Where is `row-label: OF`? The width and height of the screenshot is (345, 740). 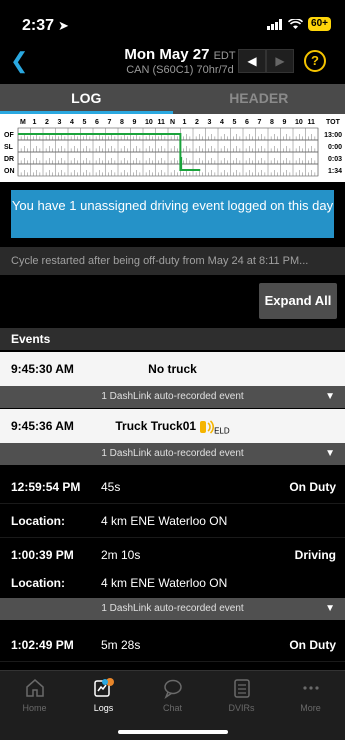
row-label: OF is located at coordinates (9, 135).